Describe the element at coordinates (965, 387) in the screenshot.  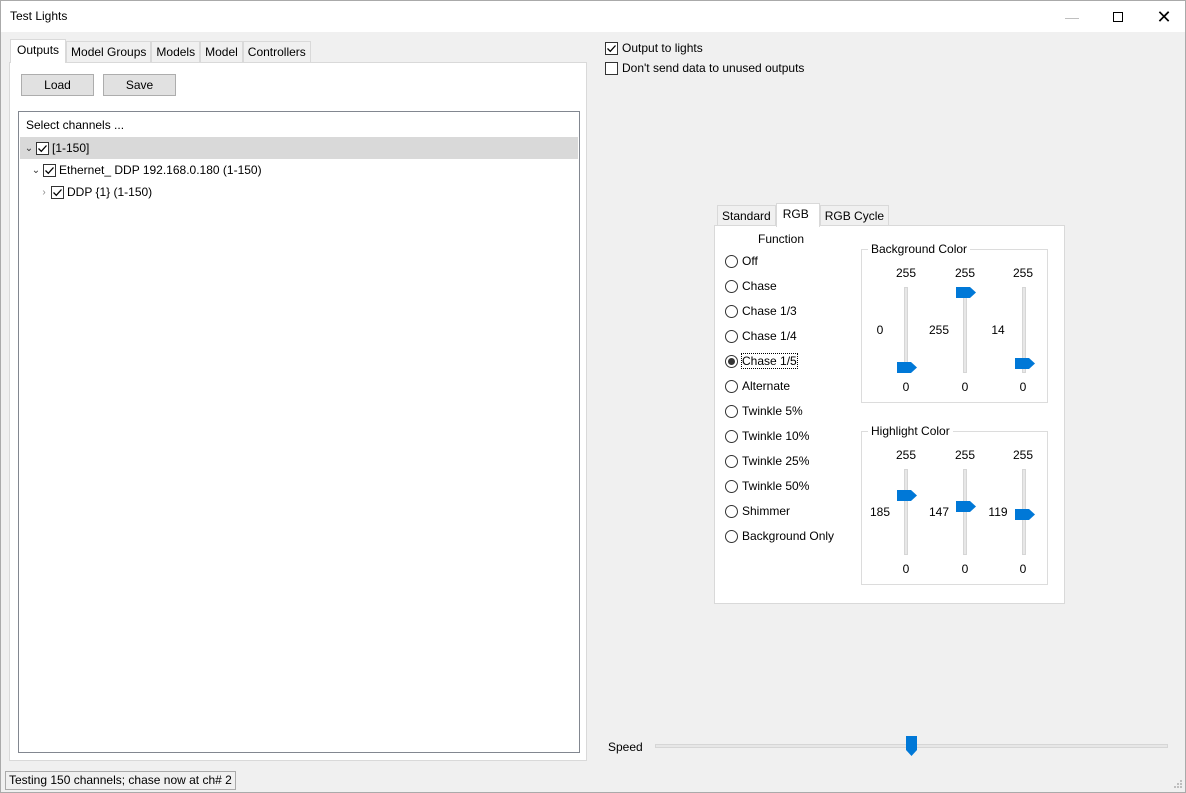
I see `bg-green-min-label: 0` at that location.